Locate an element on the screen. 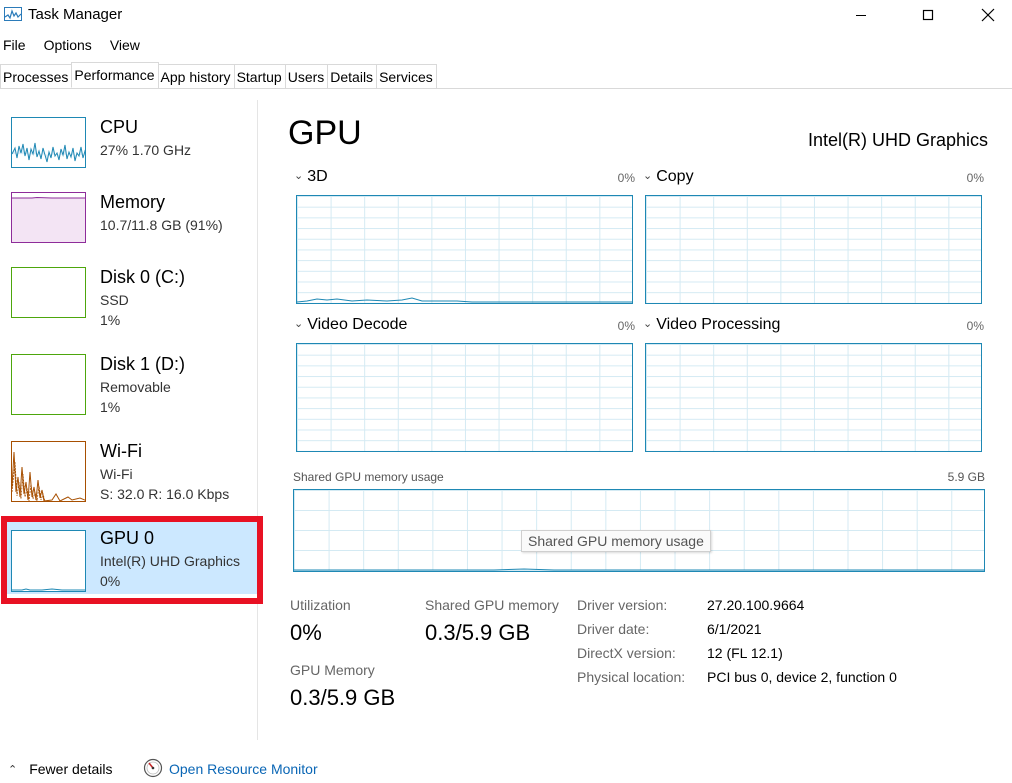 The height and width of the screenshot is (783, 1012). sidebar-item-memory: Memory 10.7/11.8 GB (91%) is located at coordinates (131, 215).